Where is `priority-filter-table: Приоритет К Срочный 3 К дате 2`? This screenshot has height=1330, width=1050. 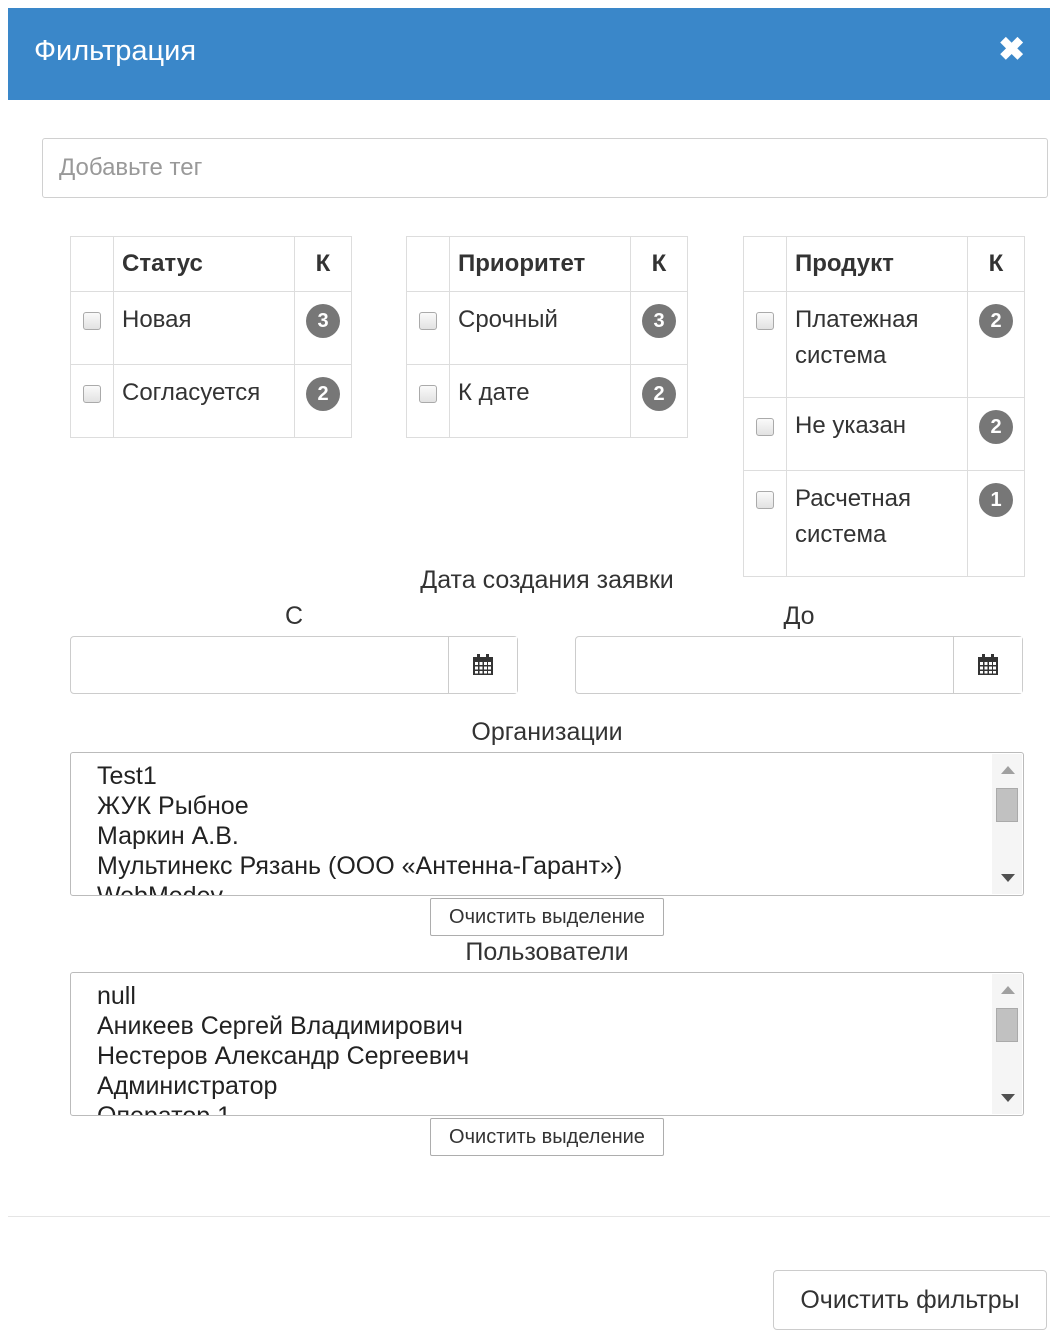
priority-filter-table: Приоритет К Срочный 3 К дате 2 is located at coordinates (547, 337).